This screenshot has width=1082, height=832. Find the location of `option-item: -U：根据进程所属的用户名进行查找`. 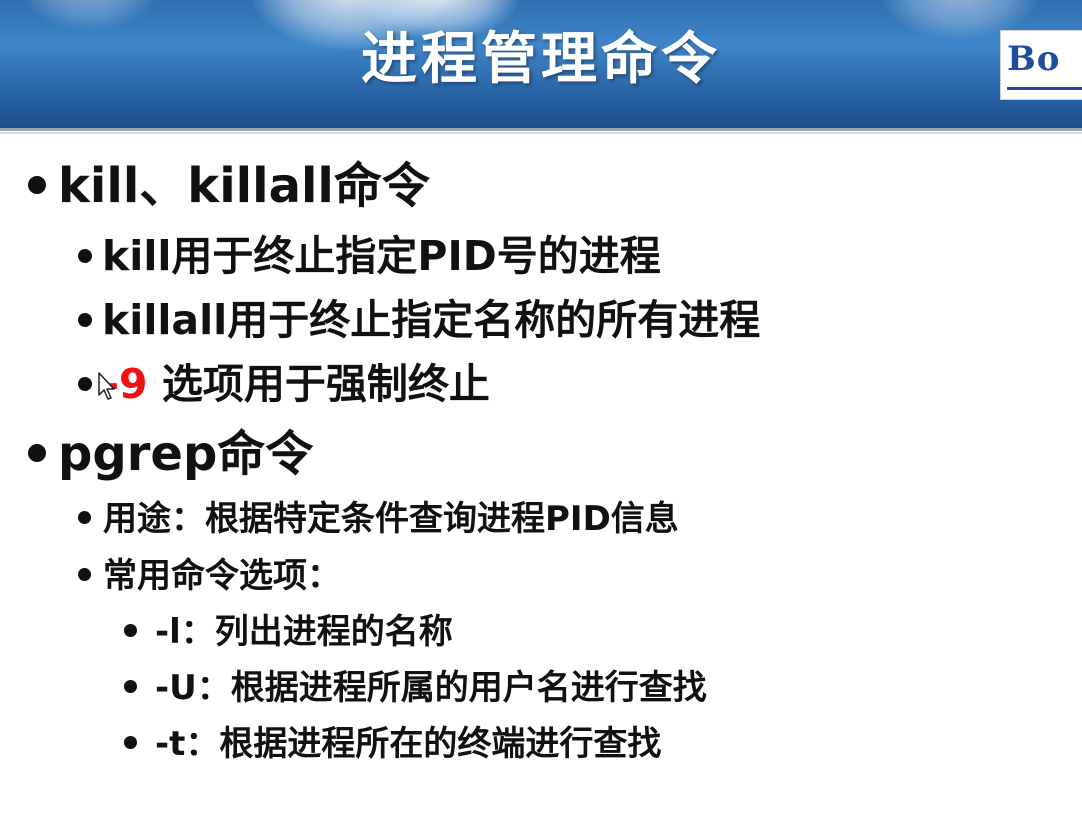

option-item: -U：根据进程所属的用户名进行查找 is located at coordinates (415, 688).